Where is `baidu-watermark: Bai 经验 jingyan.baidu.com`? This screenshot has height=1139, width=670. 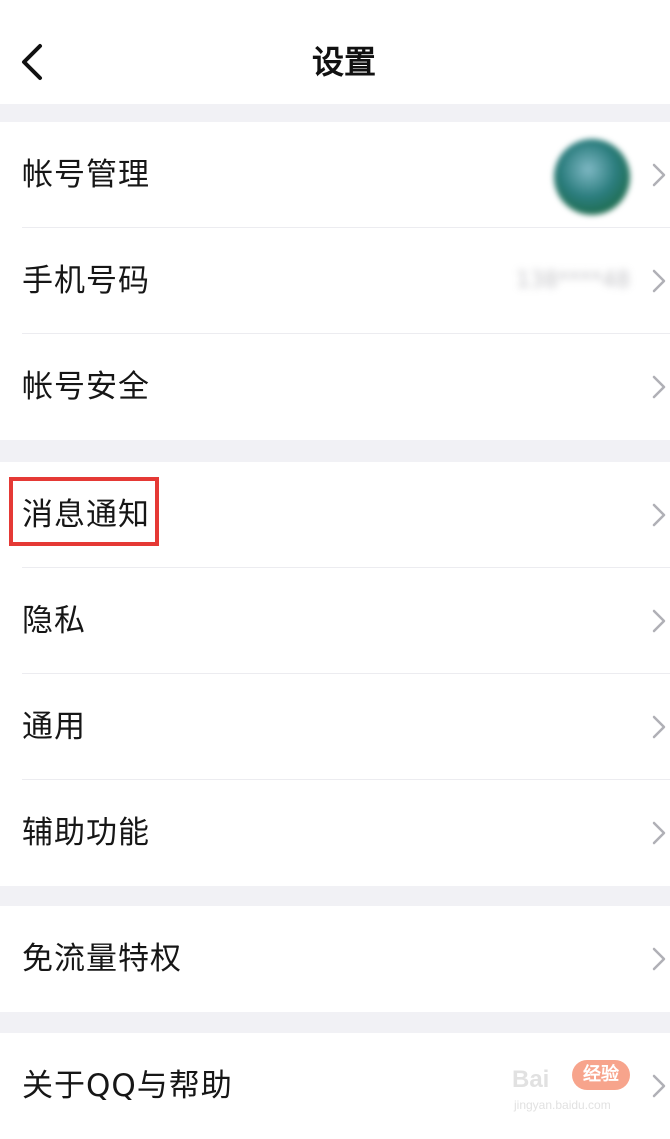
baidu-watermark: Bai 经验 jingyan.baidu.com is located at coordinates (575, 1081).